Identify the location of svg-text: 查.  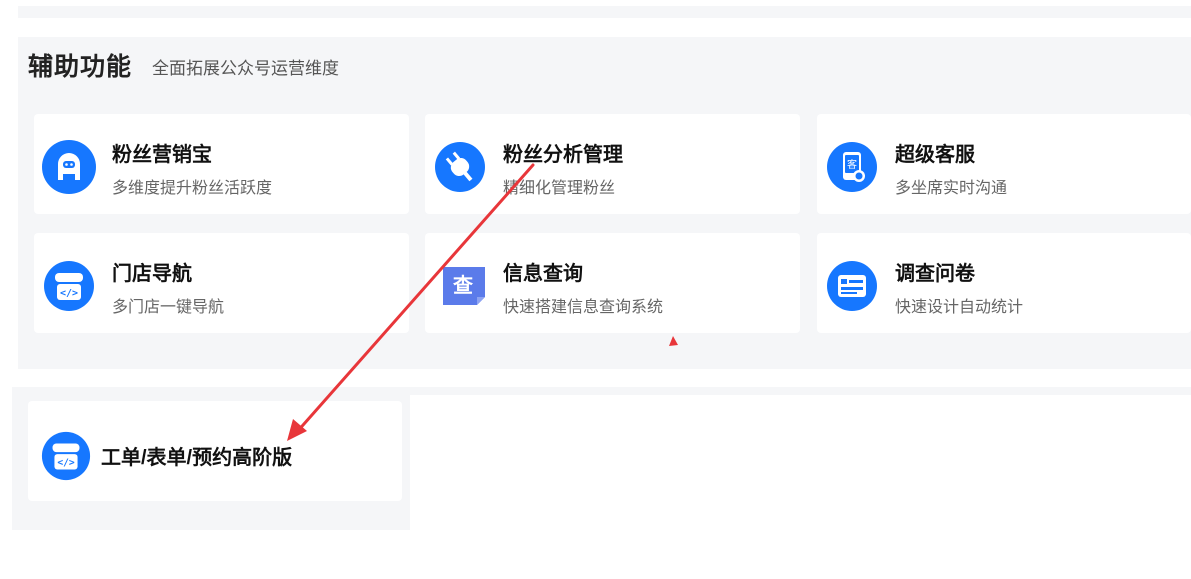
(463, 285).